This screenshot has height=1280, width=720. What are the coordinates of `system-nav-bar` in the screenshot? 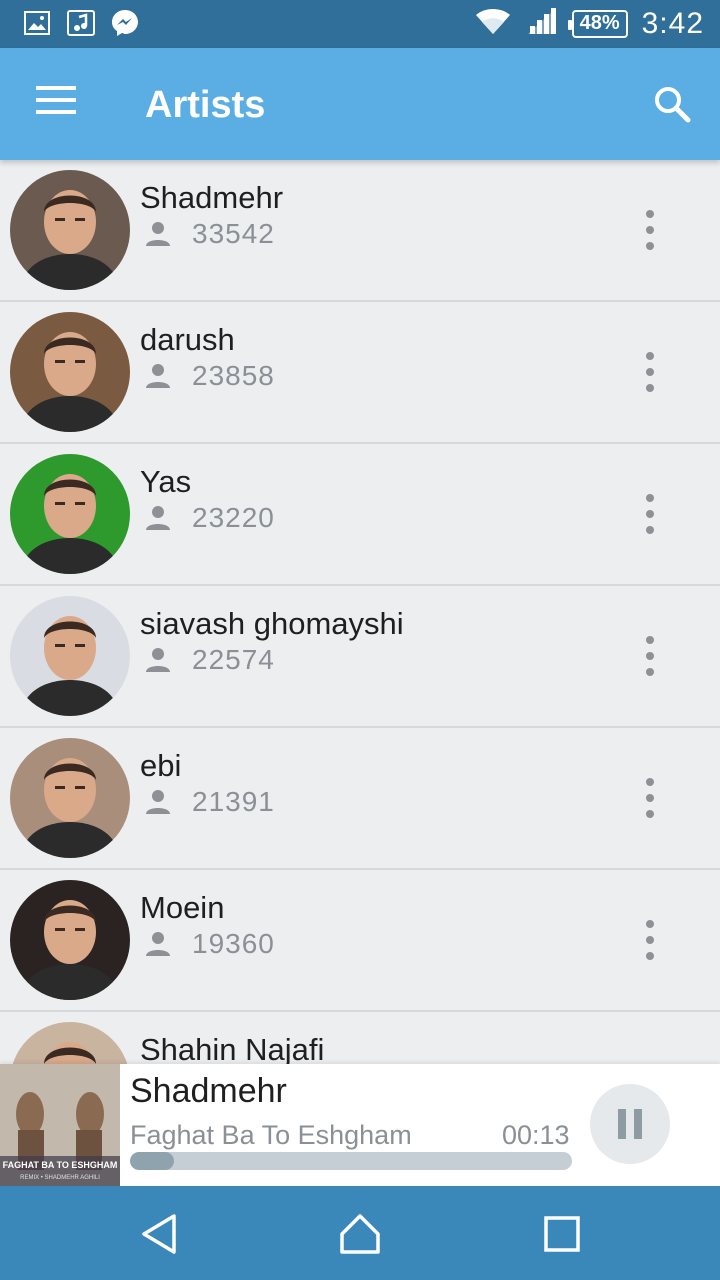 It's located at (360, 1233).